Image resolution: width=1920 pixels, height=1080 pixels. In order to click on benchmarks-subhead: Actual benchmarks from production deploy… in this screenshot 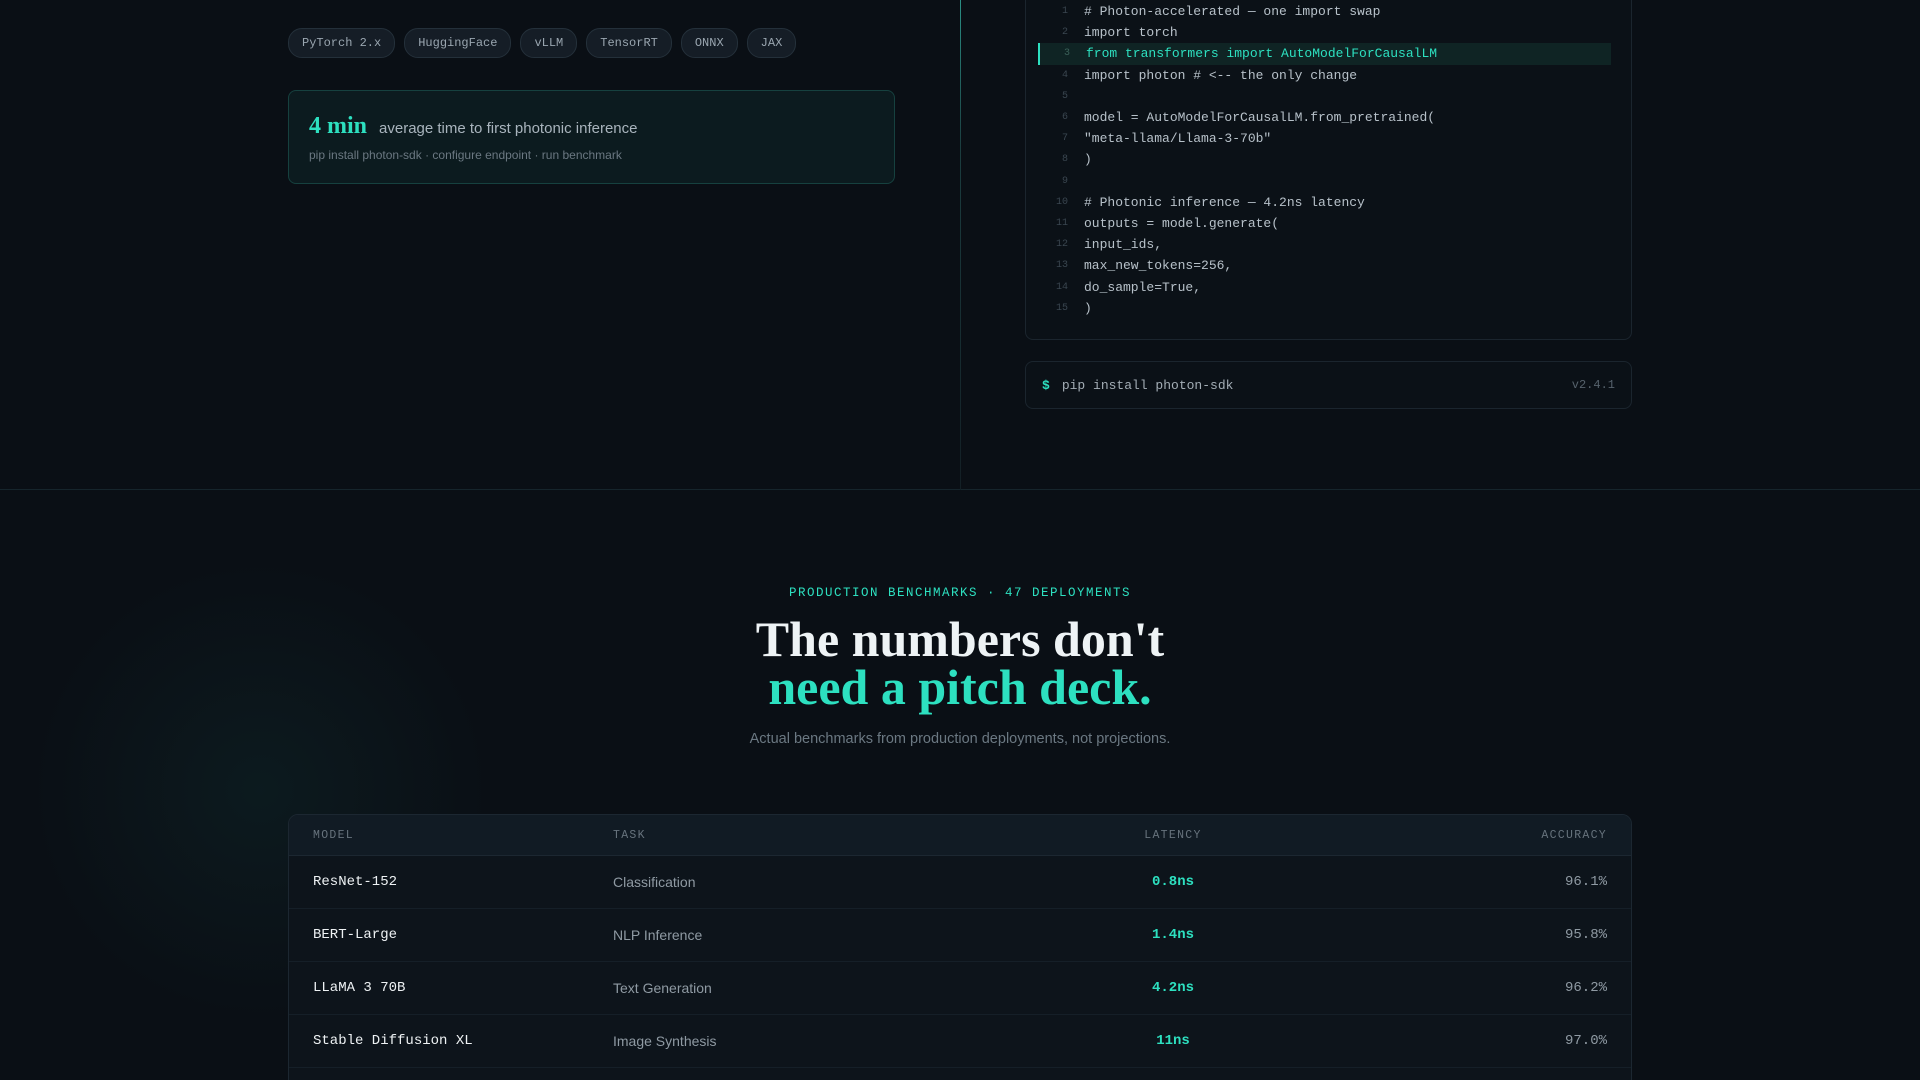, I will do `click(960, 739)`.